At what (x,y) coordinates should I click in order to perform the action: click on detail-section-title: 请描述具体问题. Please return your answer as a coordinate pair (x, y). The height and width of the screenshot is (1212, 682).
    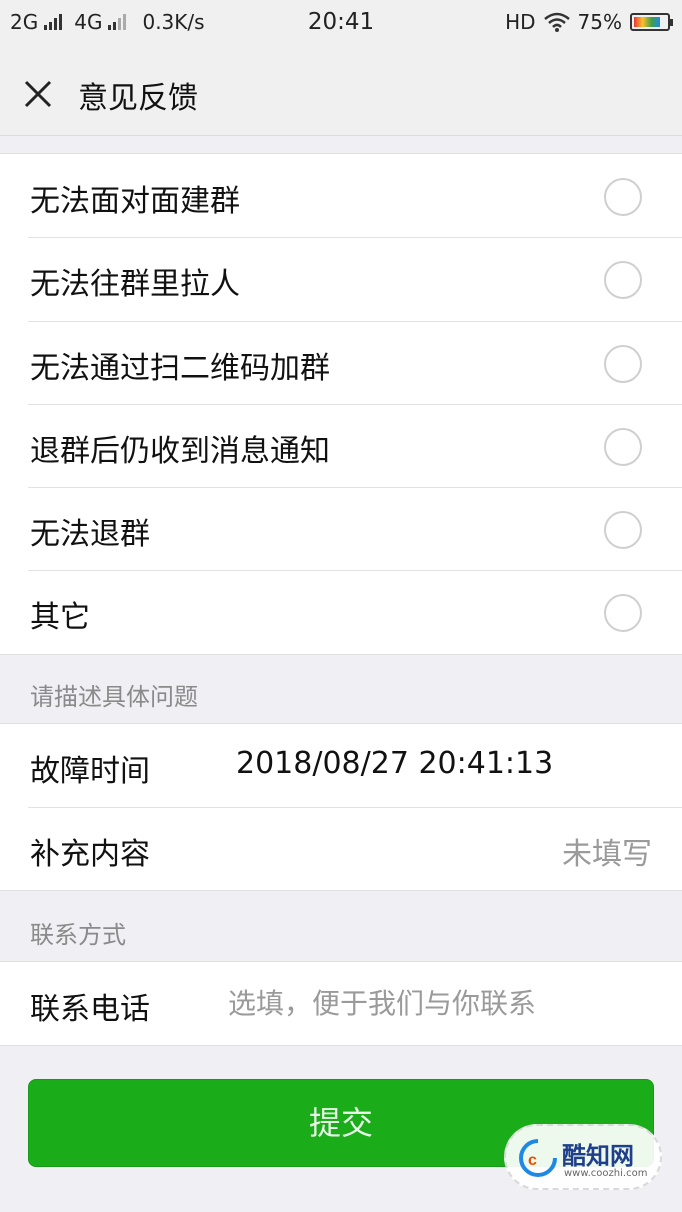
    Looking at the image, I should click on (114, 697).